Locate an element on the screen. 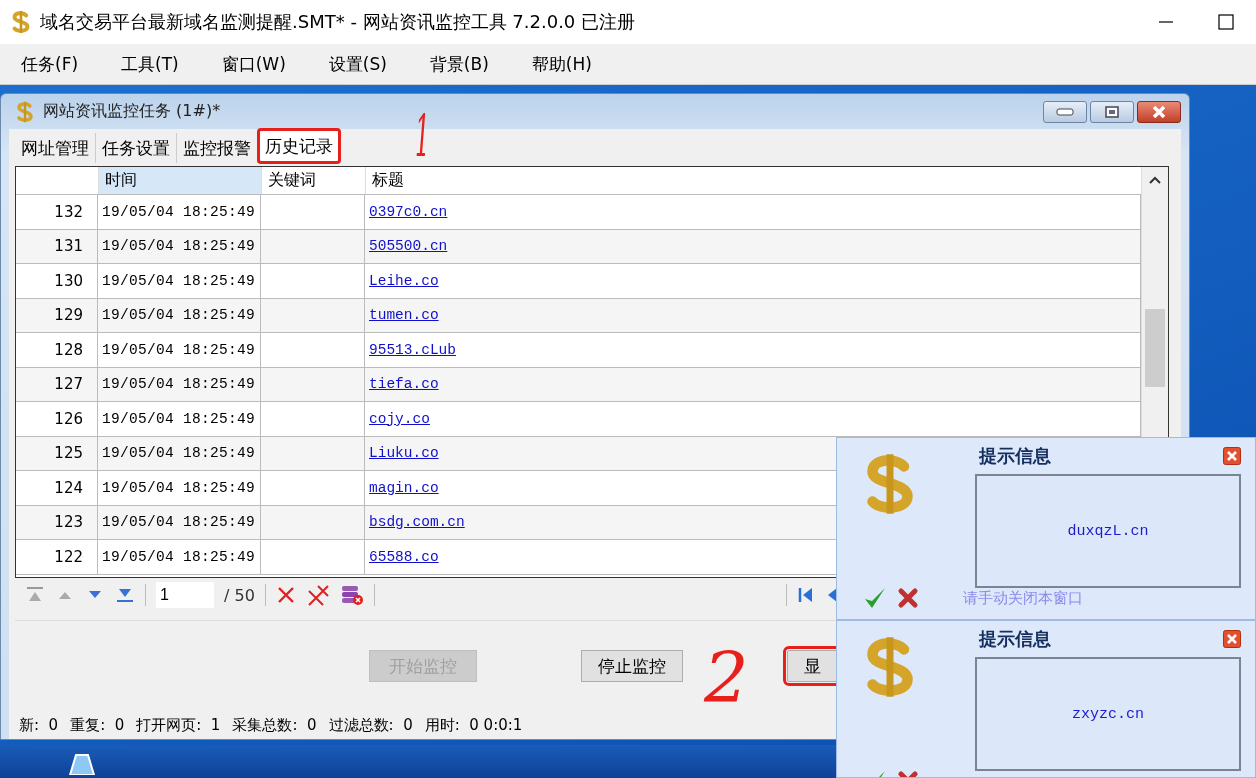 The width and height of the screenshot is (1256, 778). column-header: 时间 is located at coordinates (179, 180).